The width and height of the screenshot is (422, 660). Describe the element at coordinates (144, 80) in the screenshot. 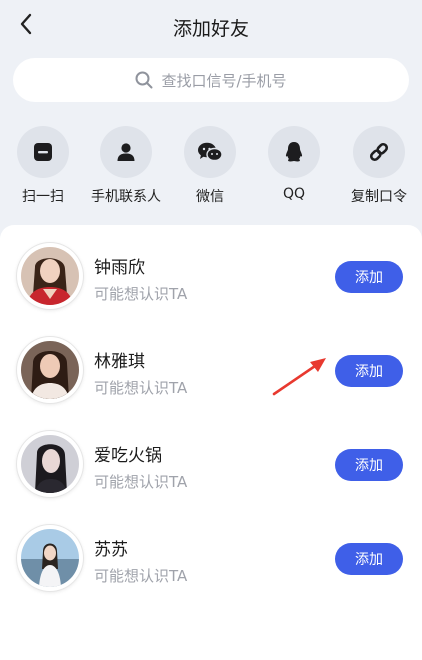

I see `search-icon` at that location.